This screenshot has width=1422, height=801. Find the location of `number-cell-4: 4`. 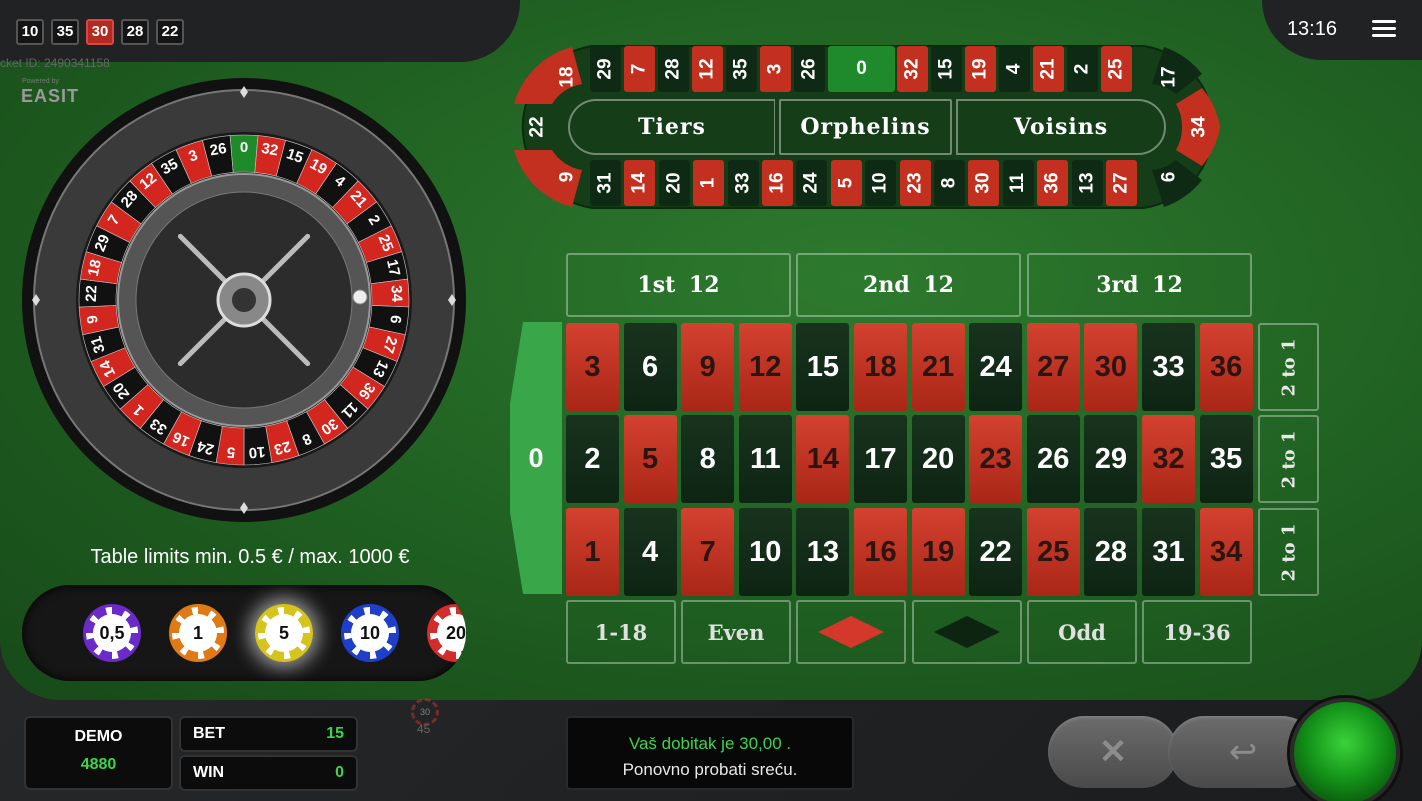

number-cell-4: 4 is located at coordinates (650, 552).